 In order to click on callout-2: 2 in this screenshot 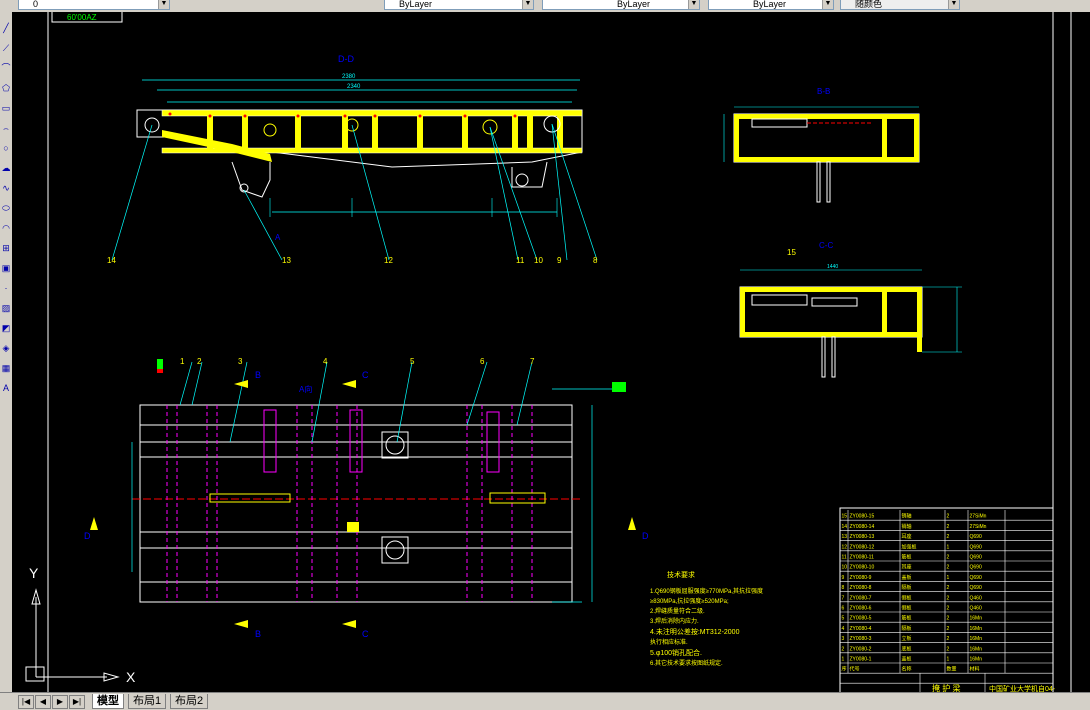, I will do `click(199, 361)`.